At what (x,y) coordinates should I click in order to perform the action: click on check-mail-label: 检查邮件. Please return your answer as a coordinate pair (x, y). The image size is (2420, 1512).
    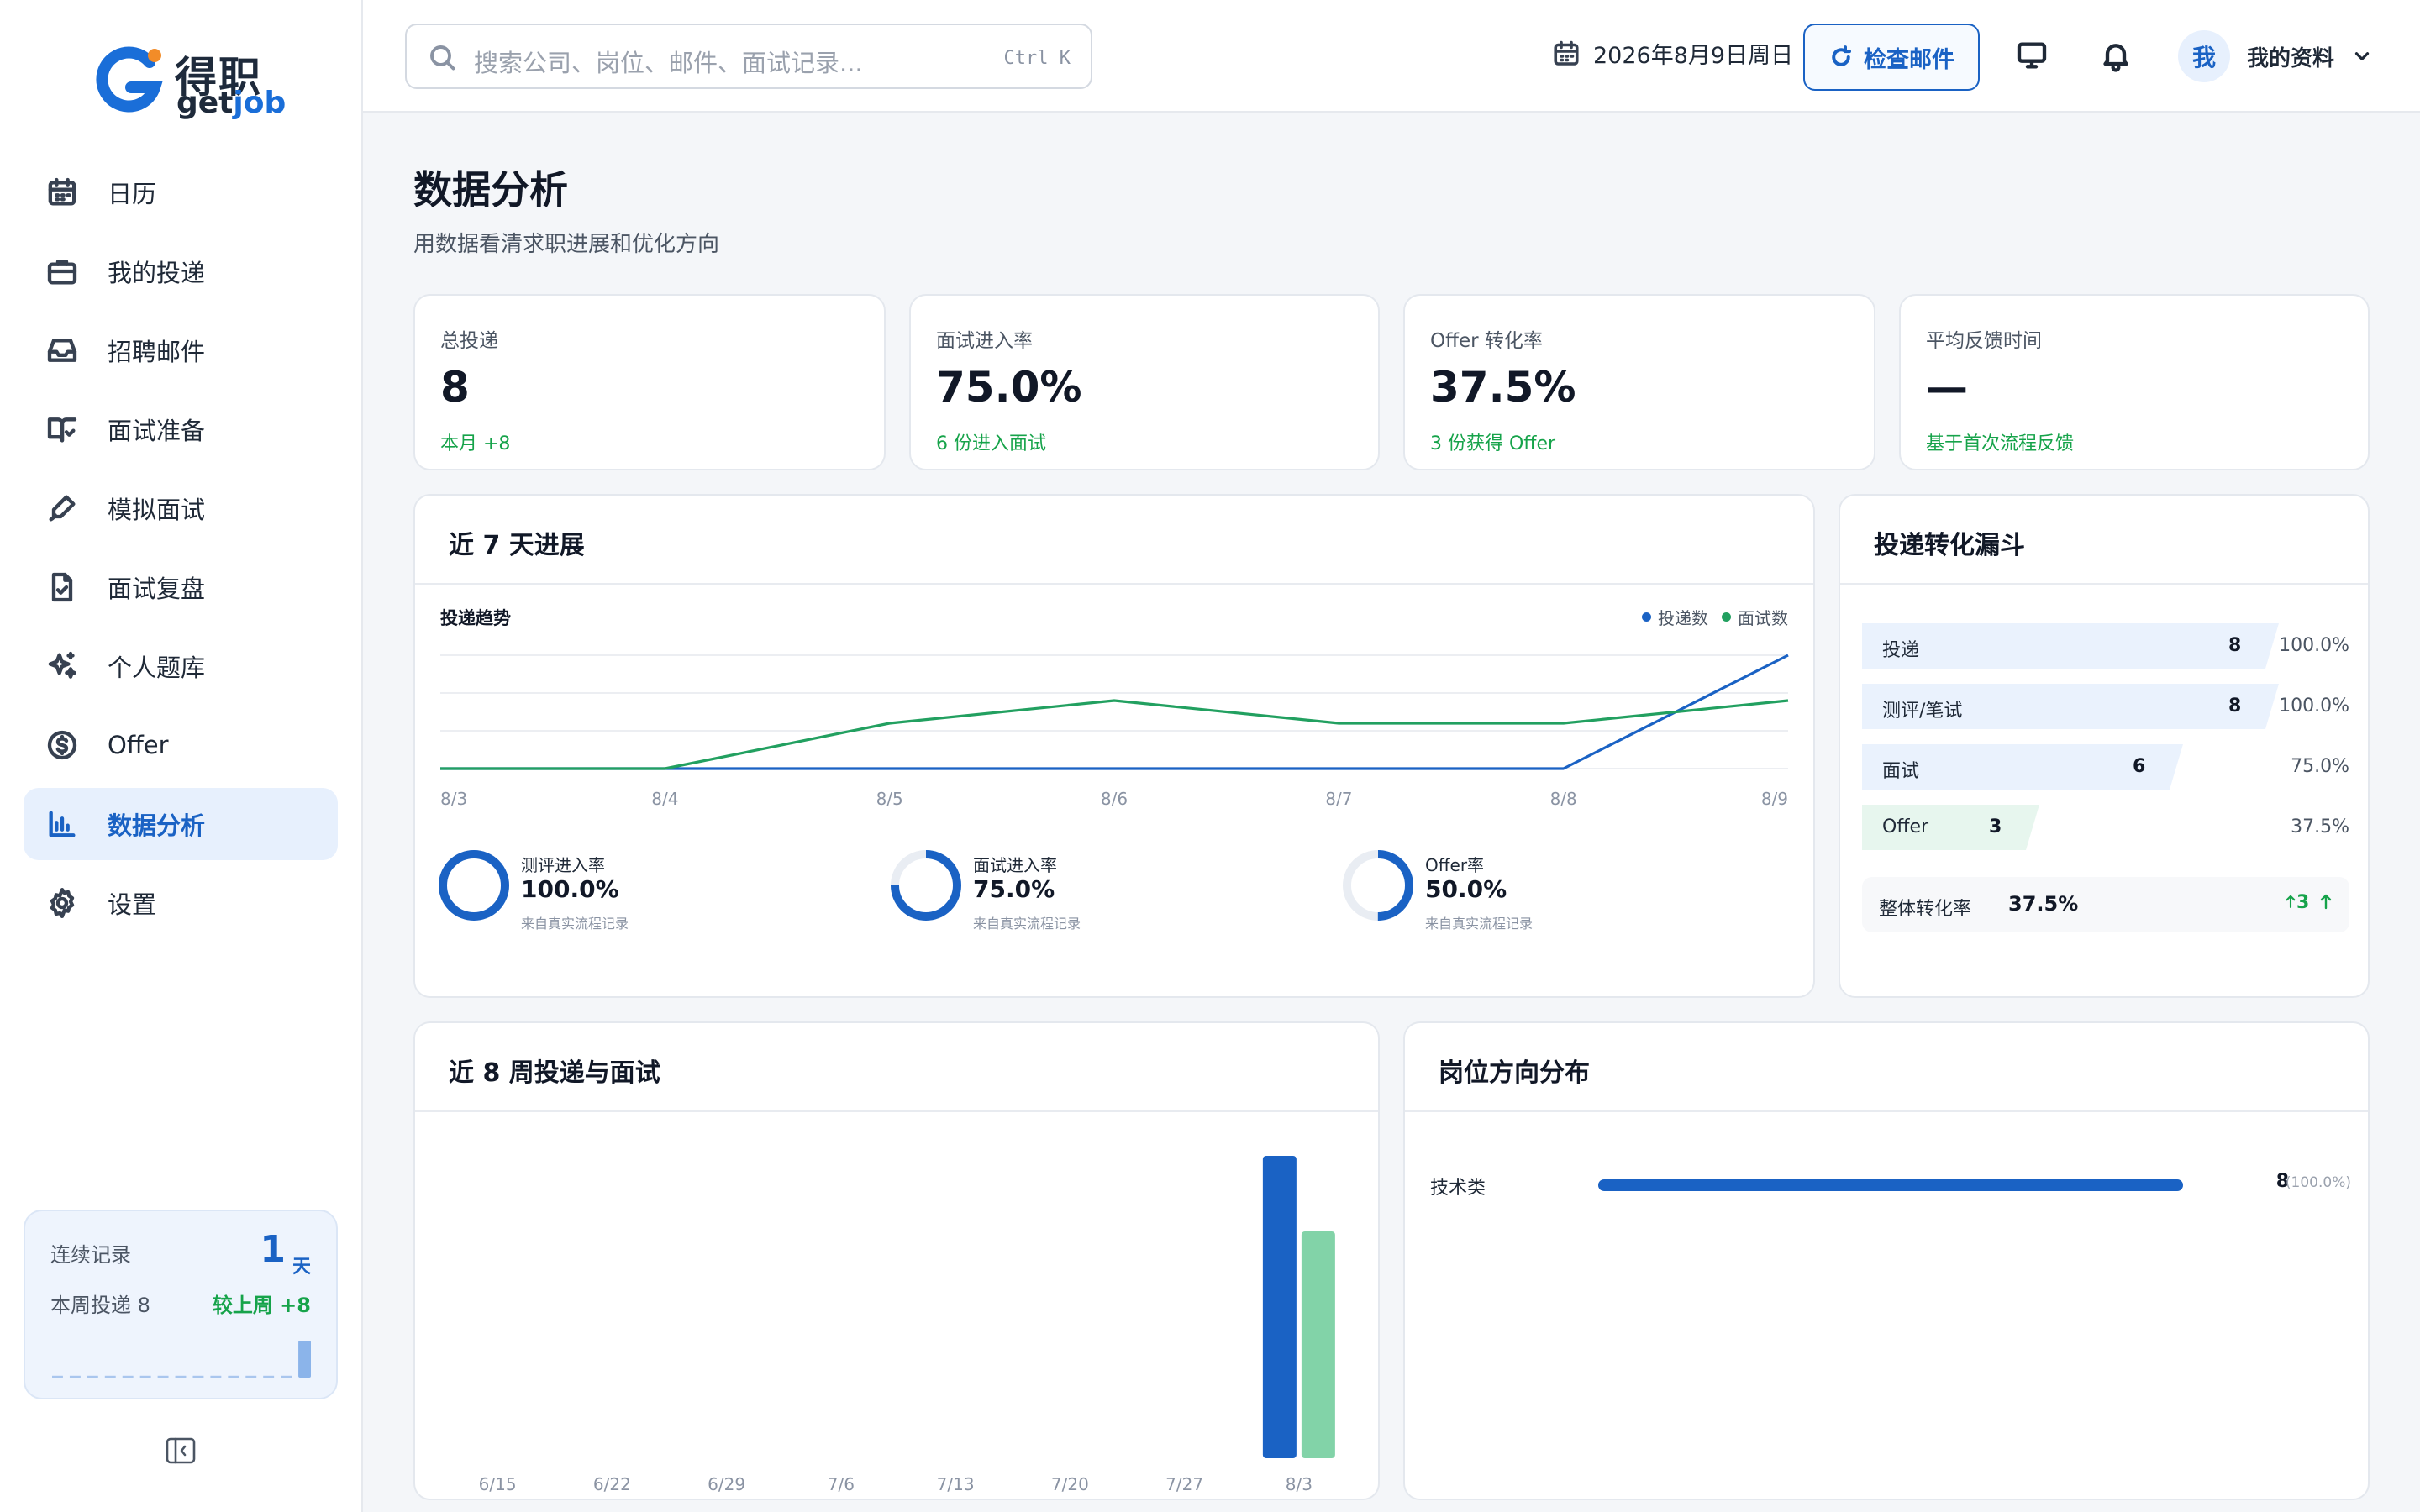
    Looking at the image, I should click on (1909, 59).